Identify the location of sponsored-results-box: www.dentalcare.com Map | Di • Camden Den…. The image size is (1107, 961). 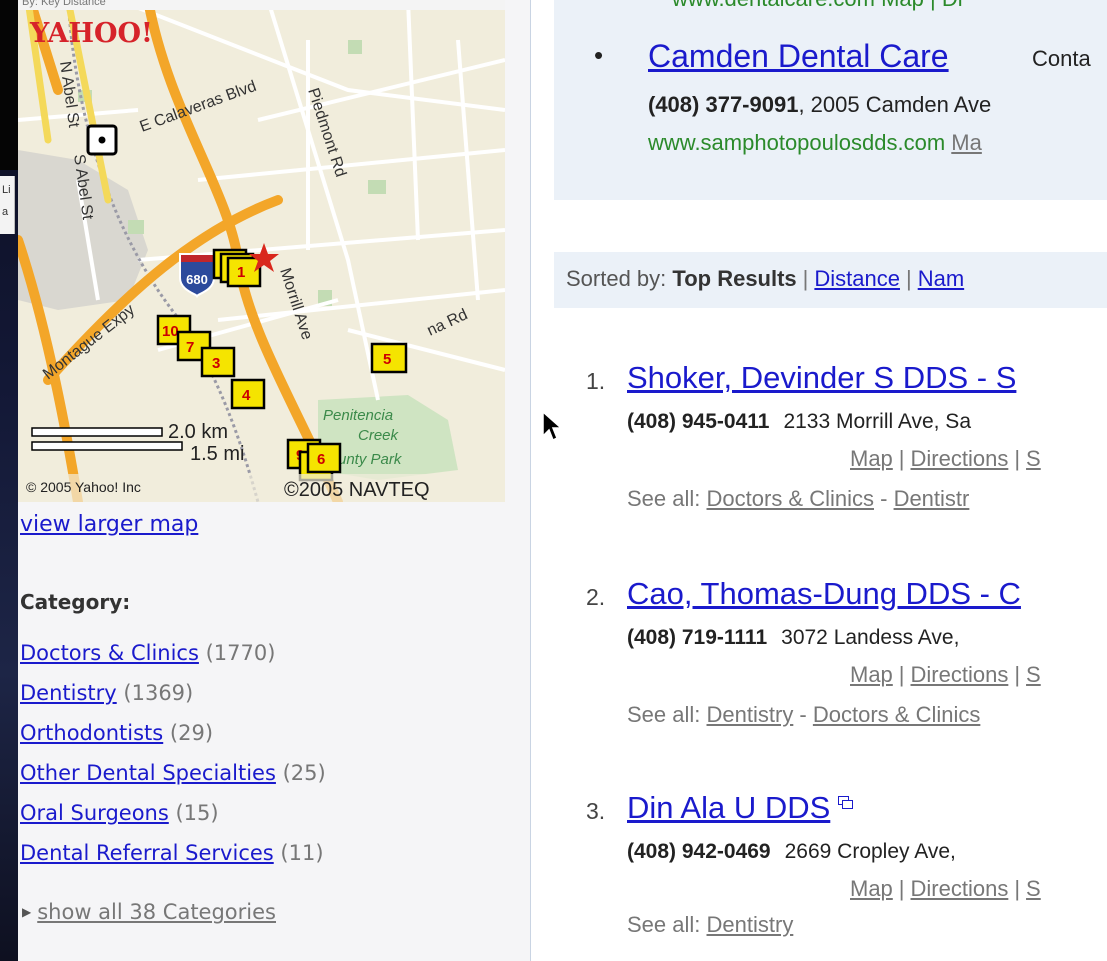
(830, 100).